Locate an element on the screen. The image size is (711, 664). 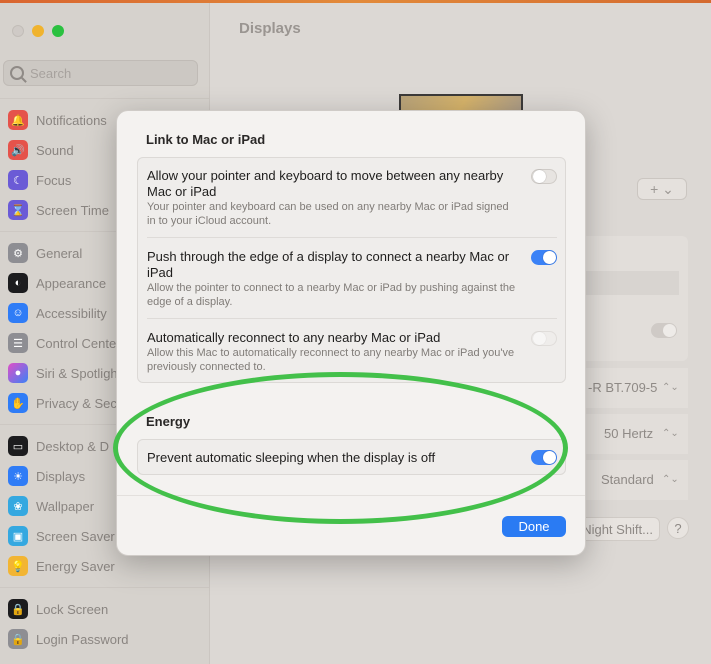
background-toggle is located at coordinates (664, 330).